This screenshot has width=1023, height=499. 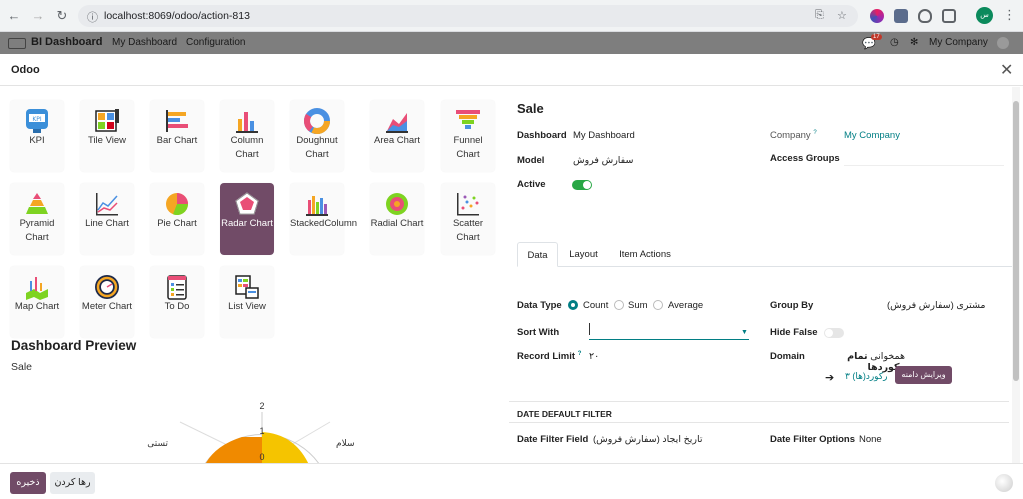 What do you see at coordinates (247, 122) in the screenshot?
I see `column-chart-icon` at bounding box center [247, 122].